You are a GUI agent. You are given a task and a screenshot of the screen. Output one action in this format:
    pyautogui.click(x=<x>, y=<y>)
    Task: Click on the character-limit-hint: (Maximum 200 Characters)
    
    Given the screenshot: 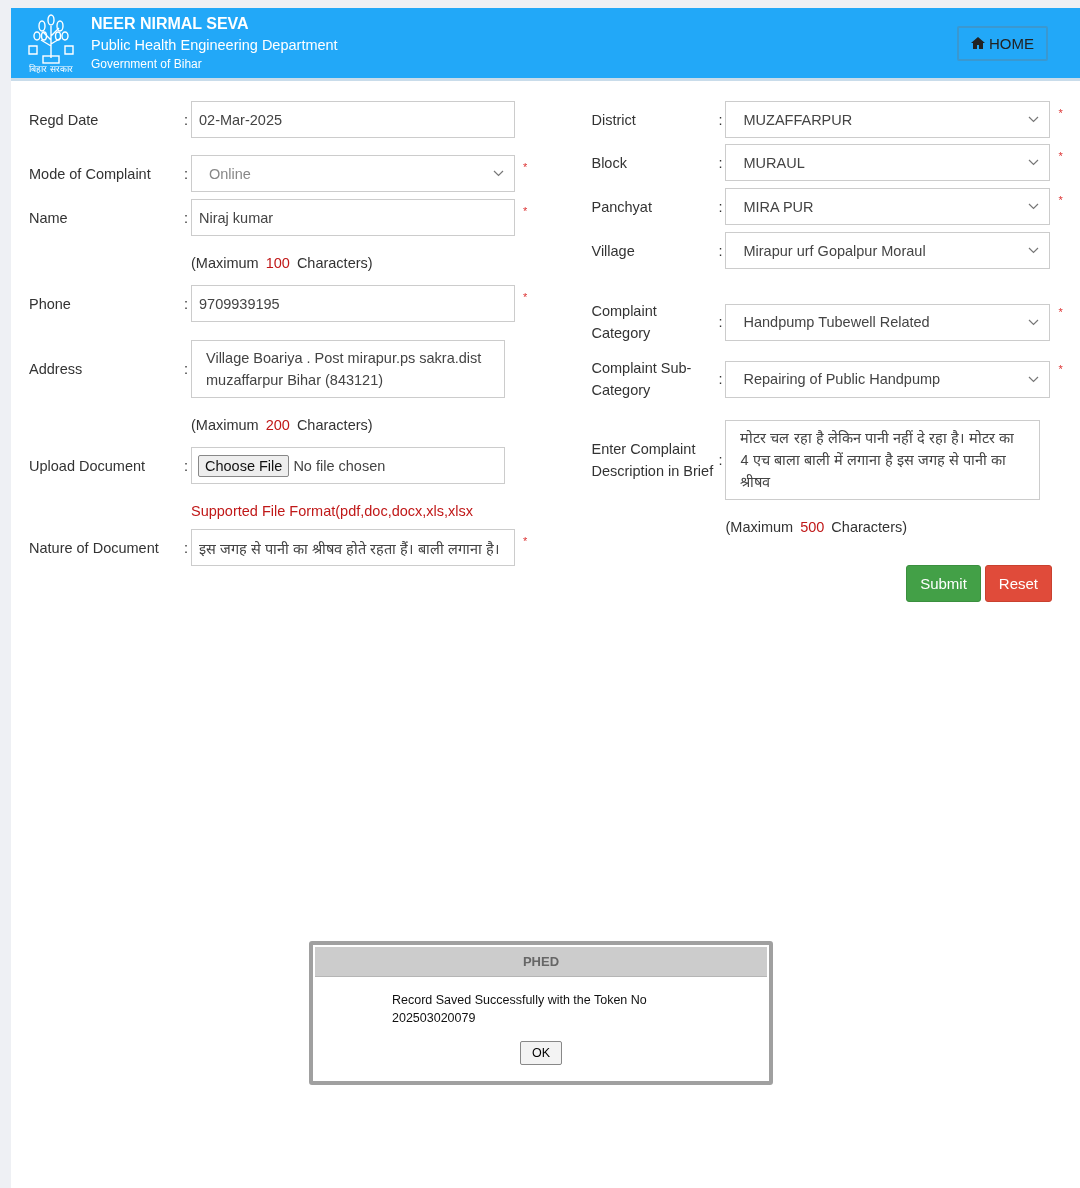 What is the action you would take?
    pyautogui.click(x=282, y=425)
    